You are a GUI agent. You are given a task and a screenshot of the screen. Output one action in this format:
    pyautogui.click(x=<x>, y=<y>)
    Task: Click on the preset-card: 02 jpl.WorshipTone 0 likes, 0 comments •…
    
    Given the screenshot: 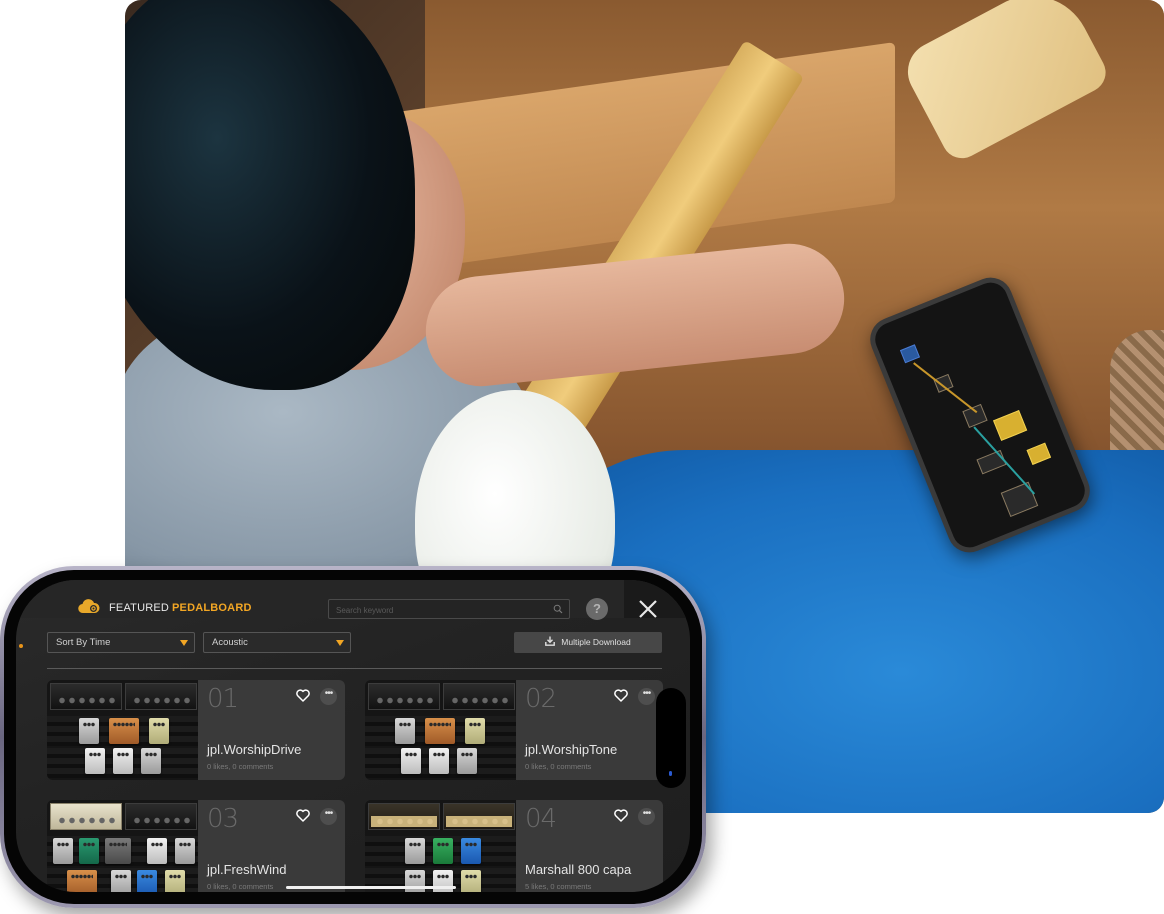 What is the action you would take?
    pyautogui.click(x=514, y=730)
    